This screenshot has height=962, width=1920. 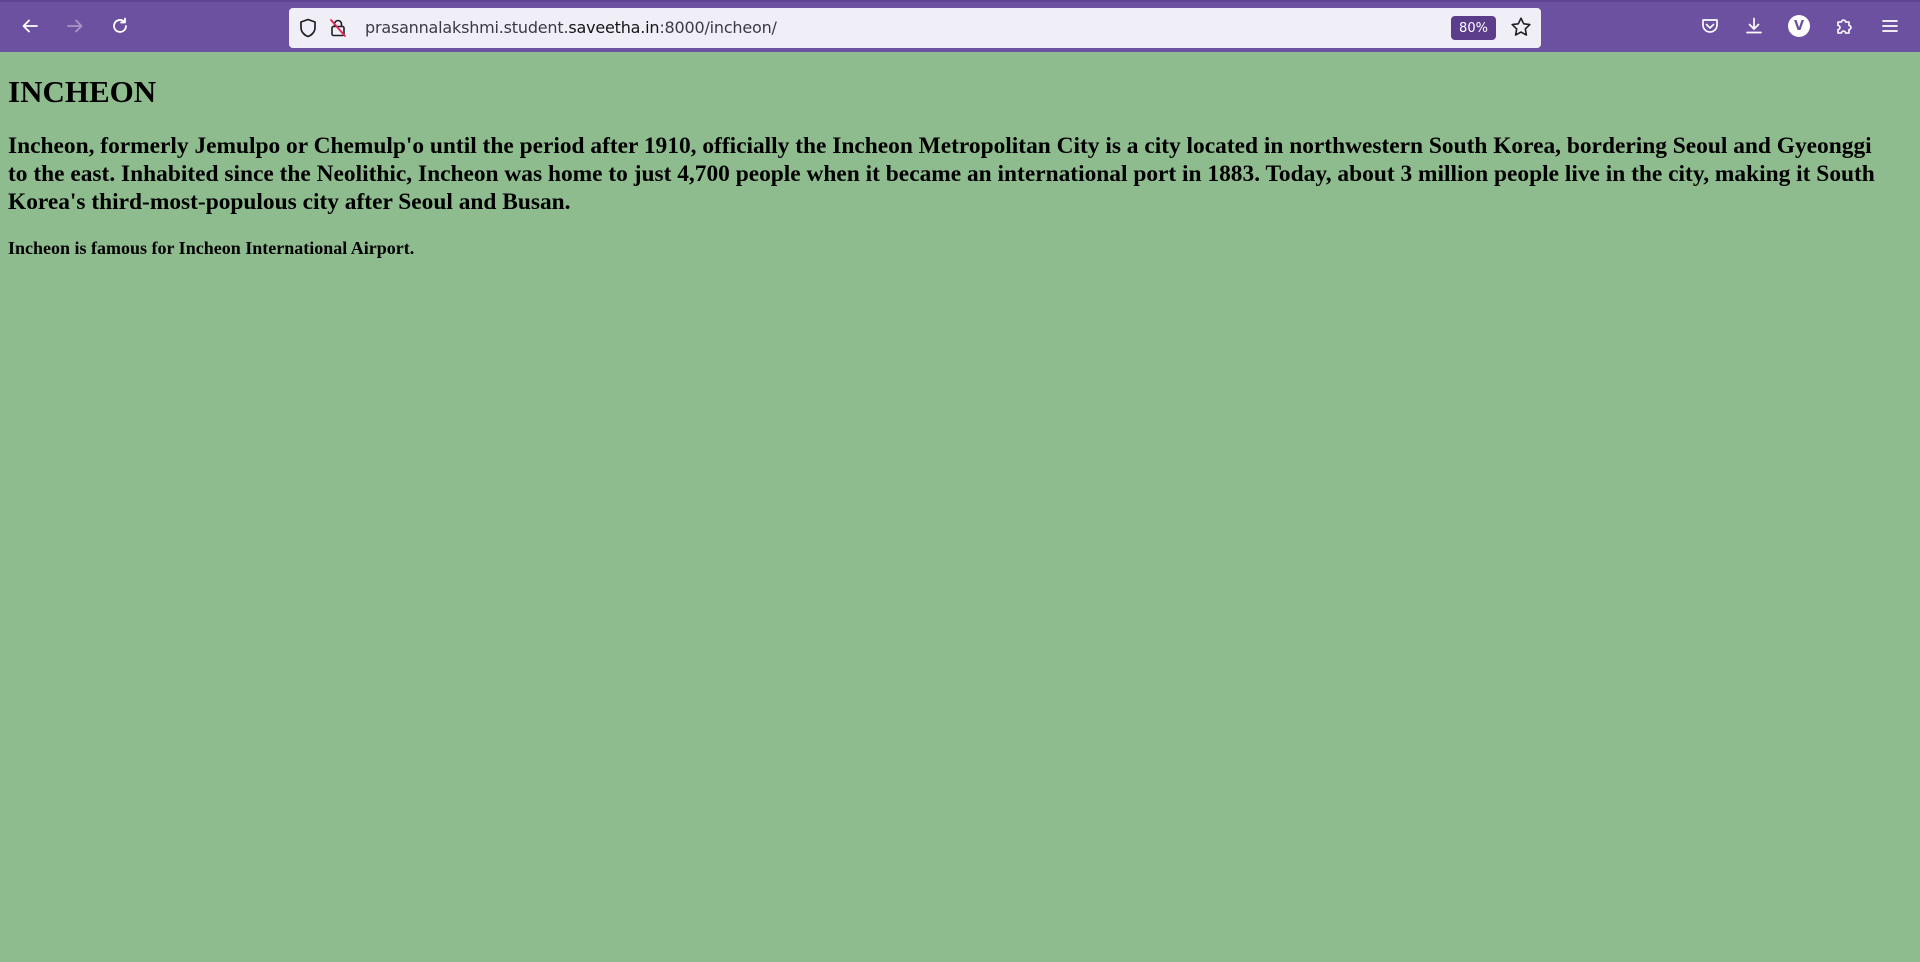 I want to click on zoom-level-badge: 80%, so click(x=1473, y=28).